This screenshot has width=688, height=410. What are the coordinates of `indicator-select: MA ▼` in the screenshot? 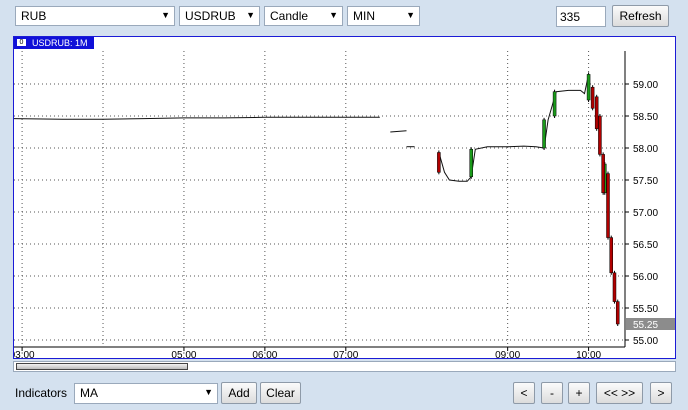 It's located at (146, 393).